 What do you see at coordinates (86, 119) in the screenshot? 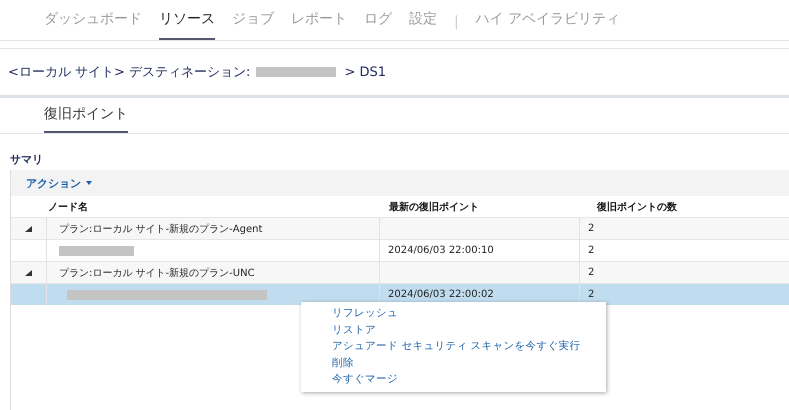
I see `section-tab: 復旧ポイント` at bounding box center [86, 119].